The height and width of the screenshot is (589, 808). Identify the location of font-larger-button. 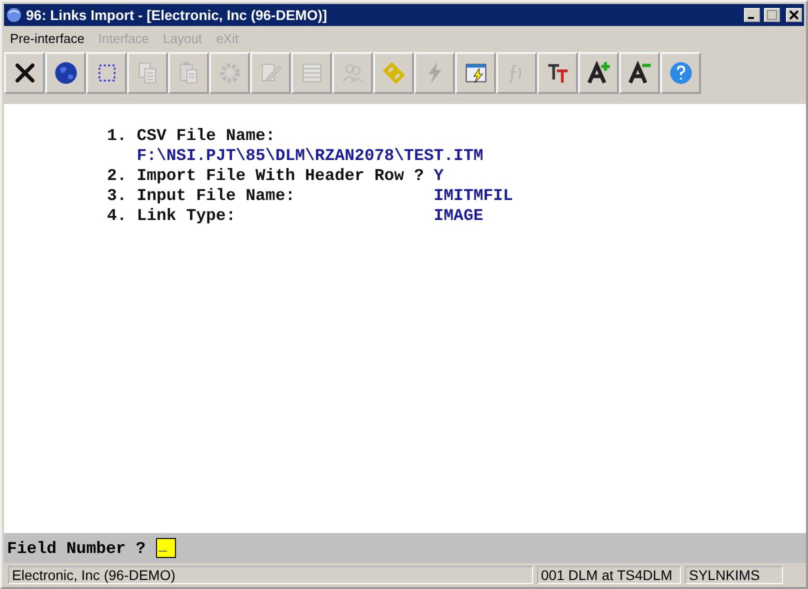
(598, 73).